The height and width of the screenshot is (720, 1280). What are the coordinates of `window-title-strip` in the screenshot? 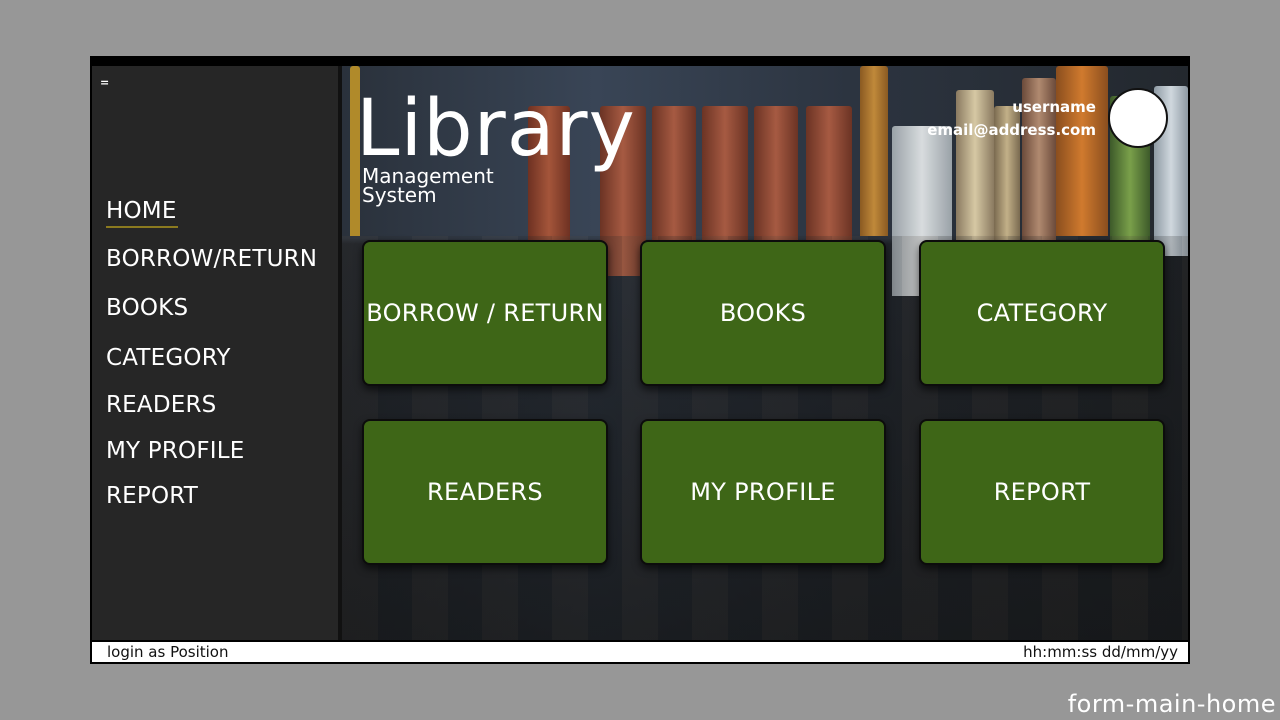 It's located at (640, 62).